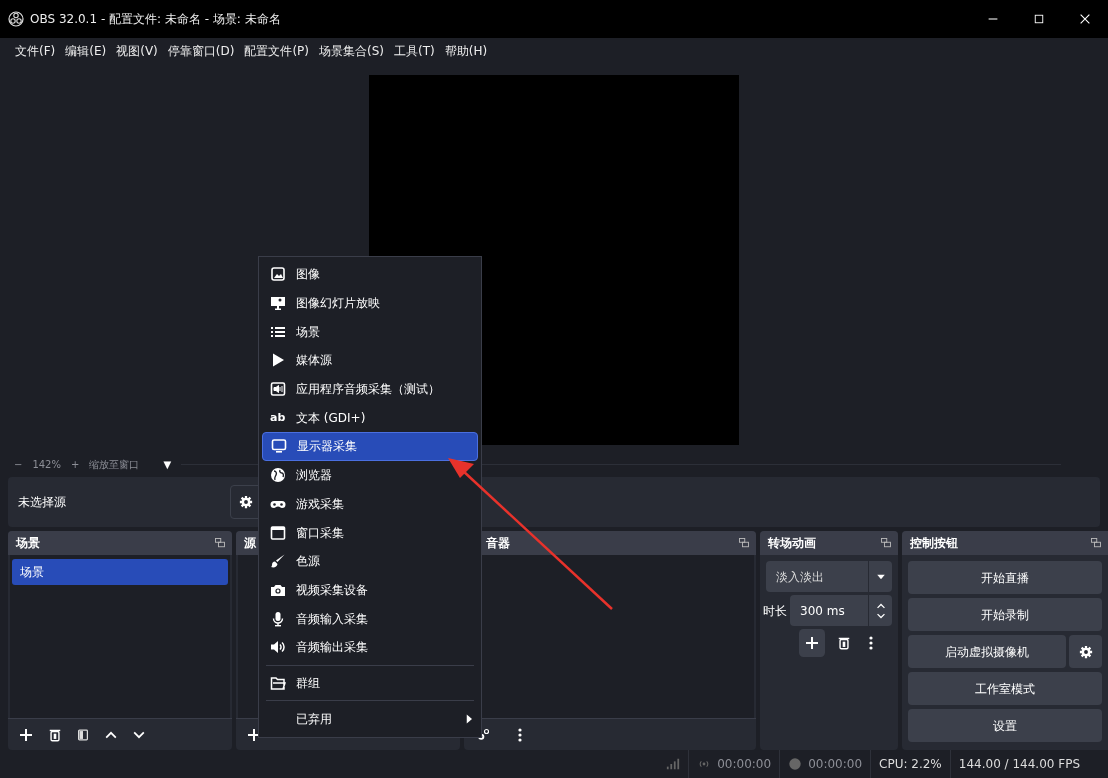 The image size is (1108, 778). I want to click on monitor-icon, so click(279, 446).